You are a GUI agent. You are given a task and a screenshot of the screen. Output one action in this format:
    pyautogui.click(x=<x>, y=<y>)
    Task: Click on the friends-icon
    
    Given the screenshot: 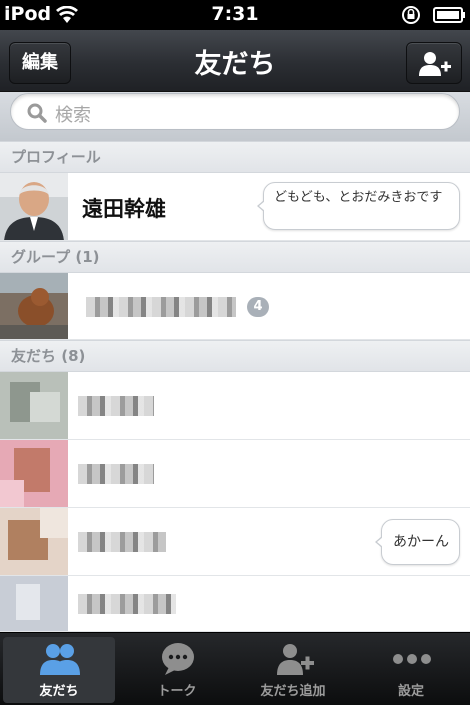 What is the action you would take?
    pyautogui.click(x=60, y=659)
    